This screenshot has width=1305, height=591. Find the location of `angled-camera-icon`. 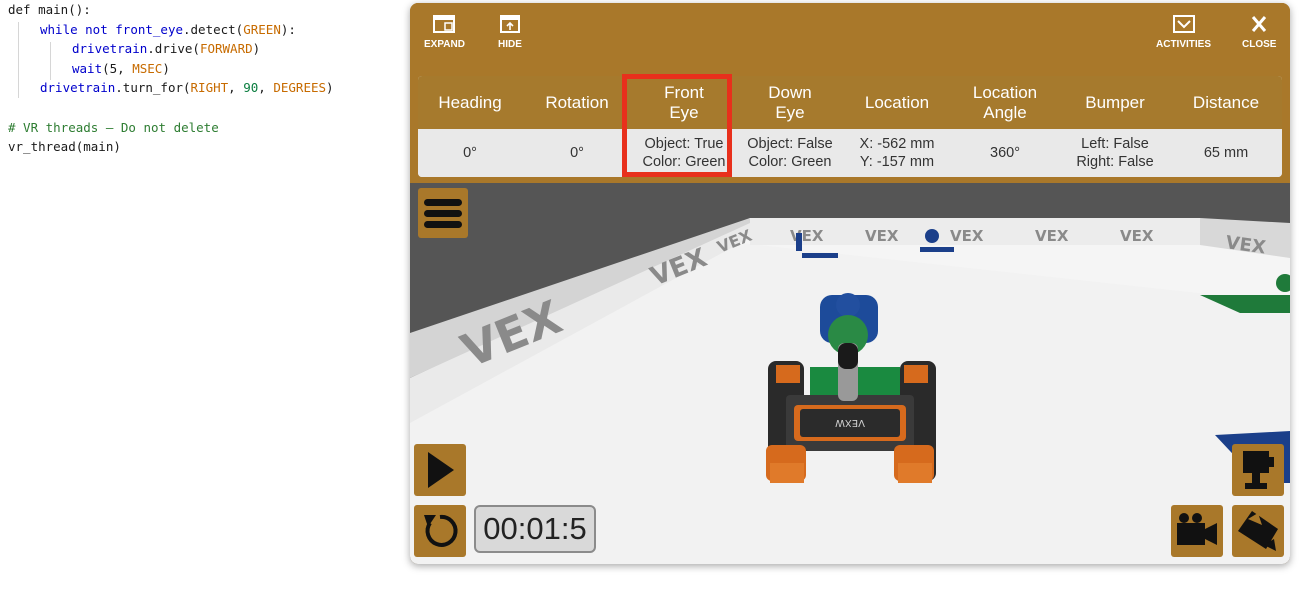

angled-camera-icon is located at coordinates (1258, 531).